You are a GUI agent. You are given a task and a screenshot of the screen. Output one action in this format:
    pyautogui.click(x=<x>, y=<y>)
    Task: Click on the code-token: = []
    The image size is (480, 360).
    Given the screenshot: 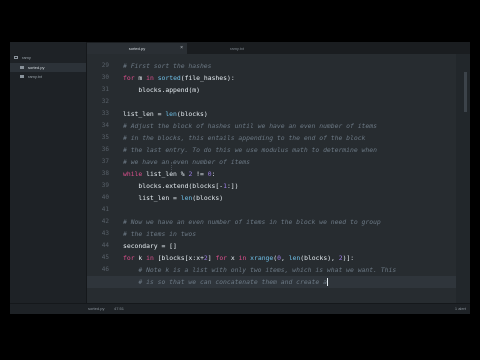 What is the action you would take?
    pyautogui.click(x=167, y=246)
    